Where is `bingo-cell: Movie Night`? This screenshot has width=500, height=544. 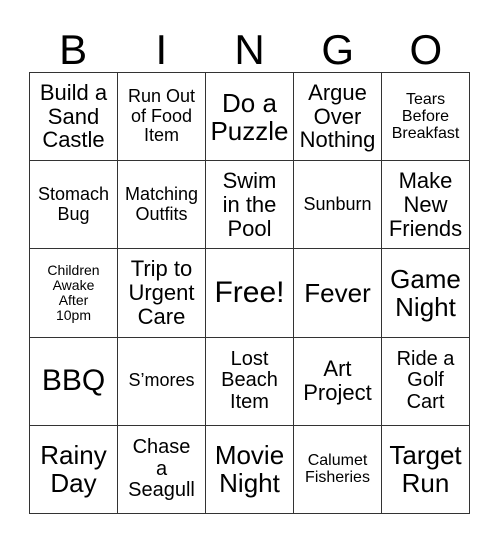 bingo-cell: Movie Night is located at coordinates (250, 469).